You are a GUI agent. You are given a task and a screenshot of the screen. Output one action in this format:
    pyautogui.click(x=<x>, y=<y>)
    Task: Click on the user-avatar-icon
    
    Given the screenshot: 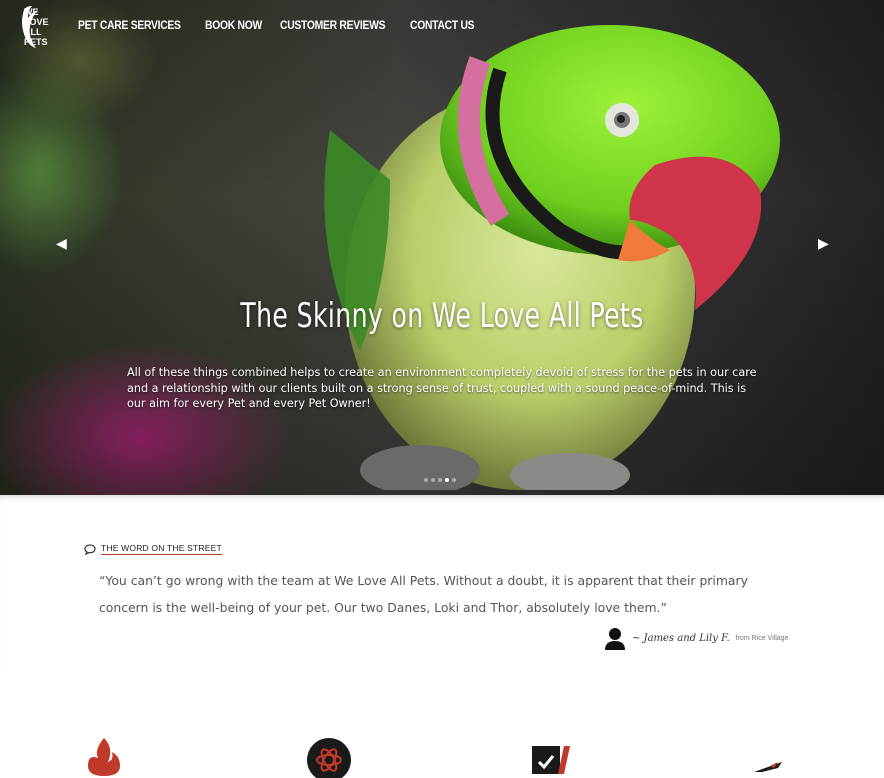 What is the action you would take?
    pyautogui.click(x=615, y=639)
    